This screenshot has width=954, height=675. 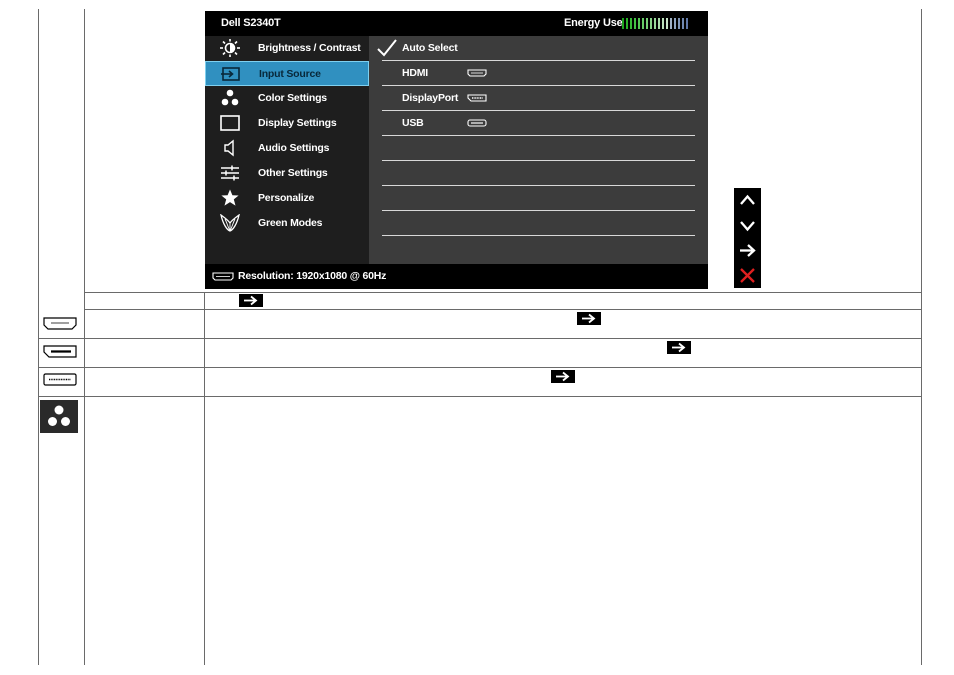 I want to click on other-settings-icon, so click(x=230, y=173).